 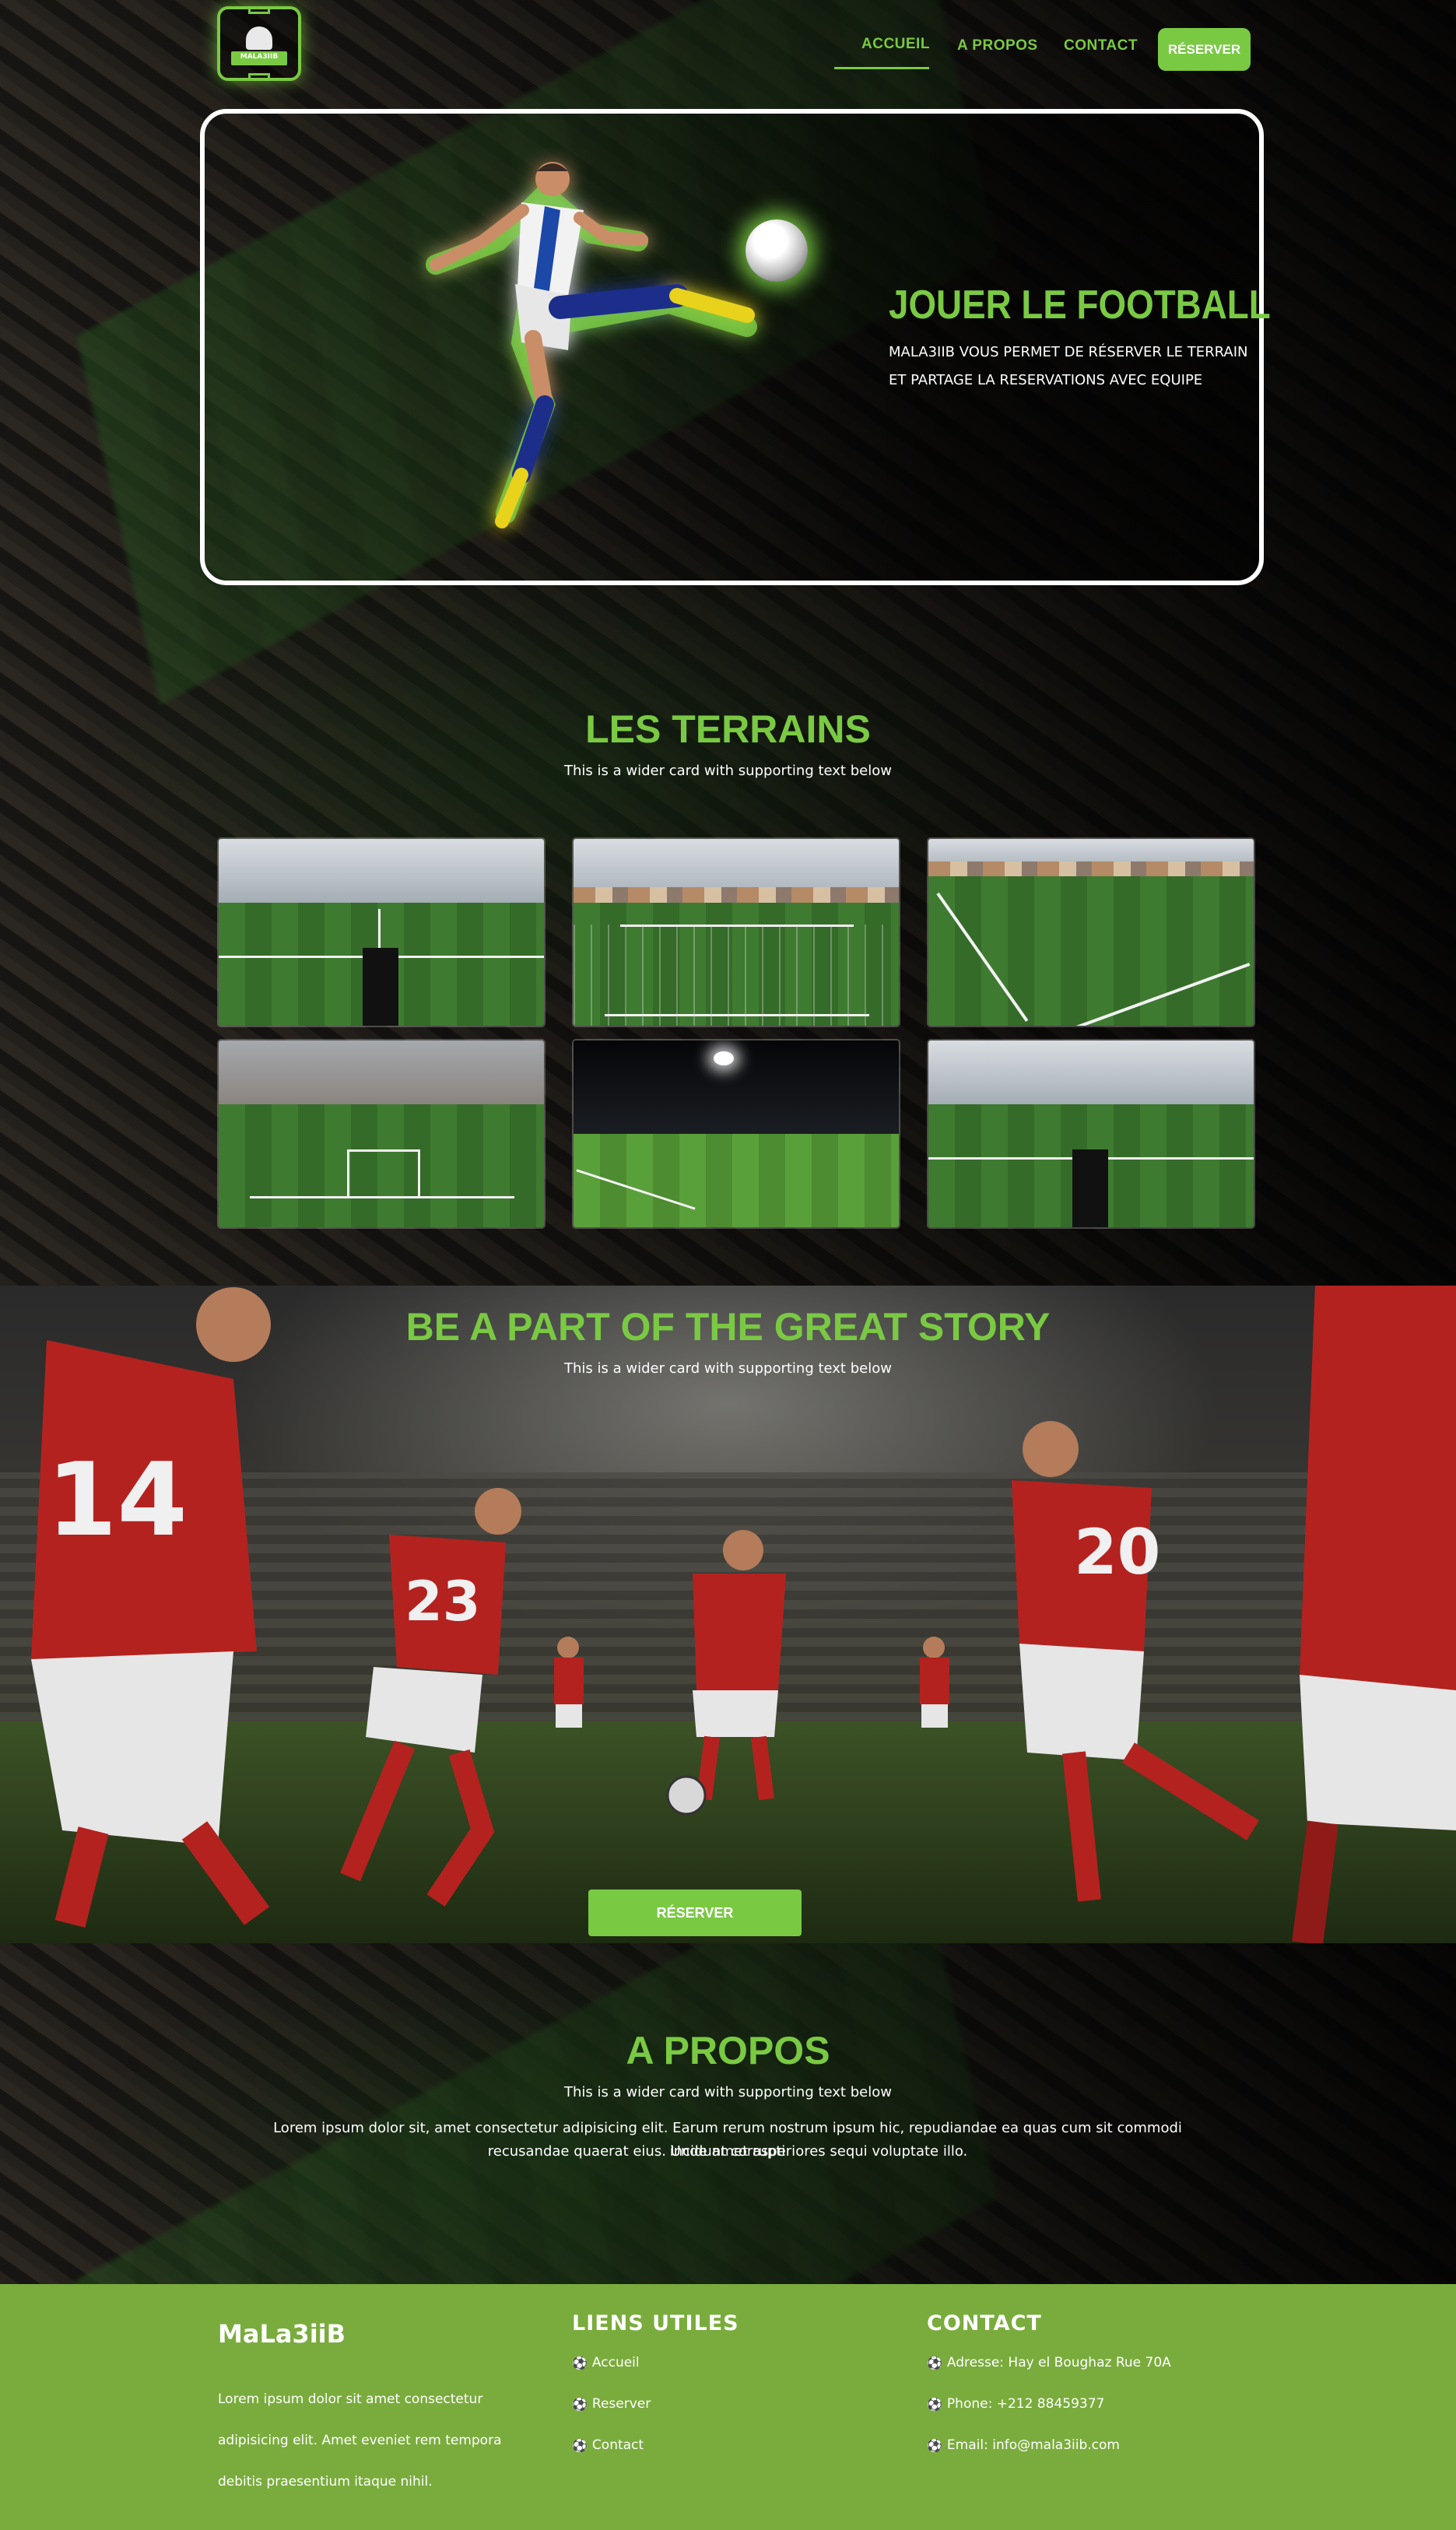 I want to click on story-reserver-button: RÉSERVER, so click(x=695, y=1913).